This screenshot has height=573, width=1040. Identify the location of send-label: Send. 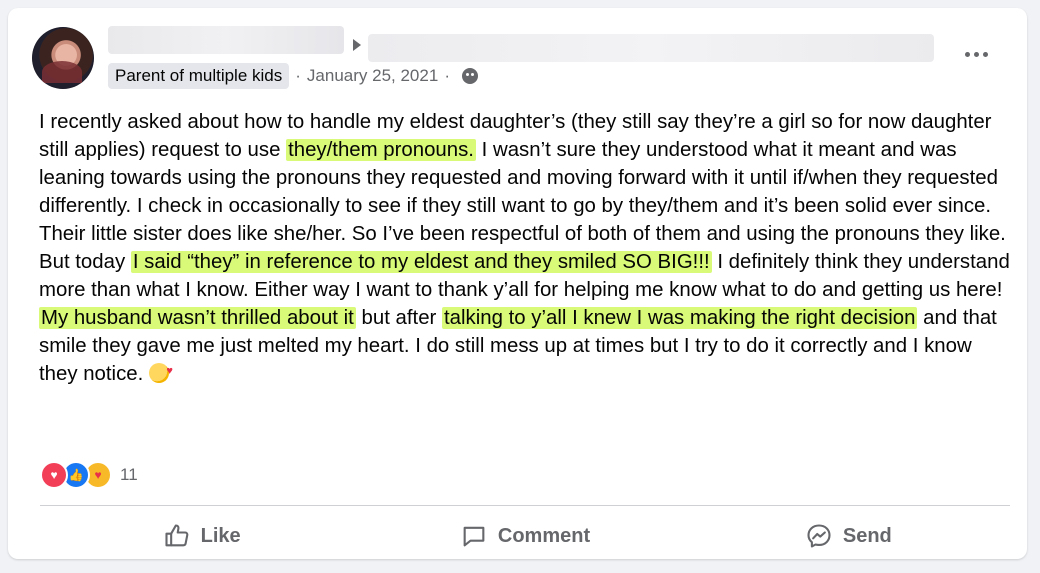
(867, 535).